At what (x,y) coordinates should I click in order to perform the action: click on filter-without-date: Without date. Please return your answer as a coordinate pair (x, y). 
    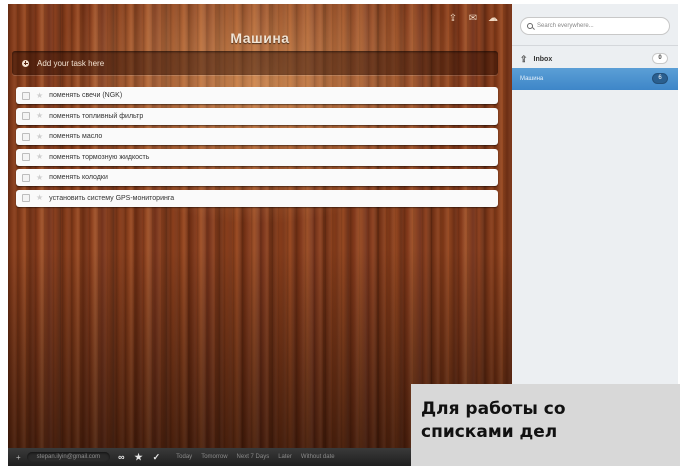
    Looking at the image, I should click on (318, 457).